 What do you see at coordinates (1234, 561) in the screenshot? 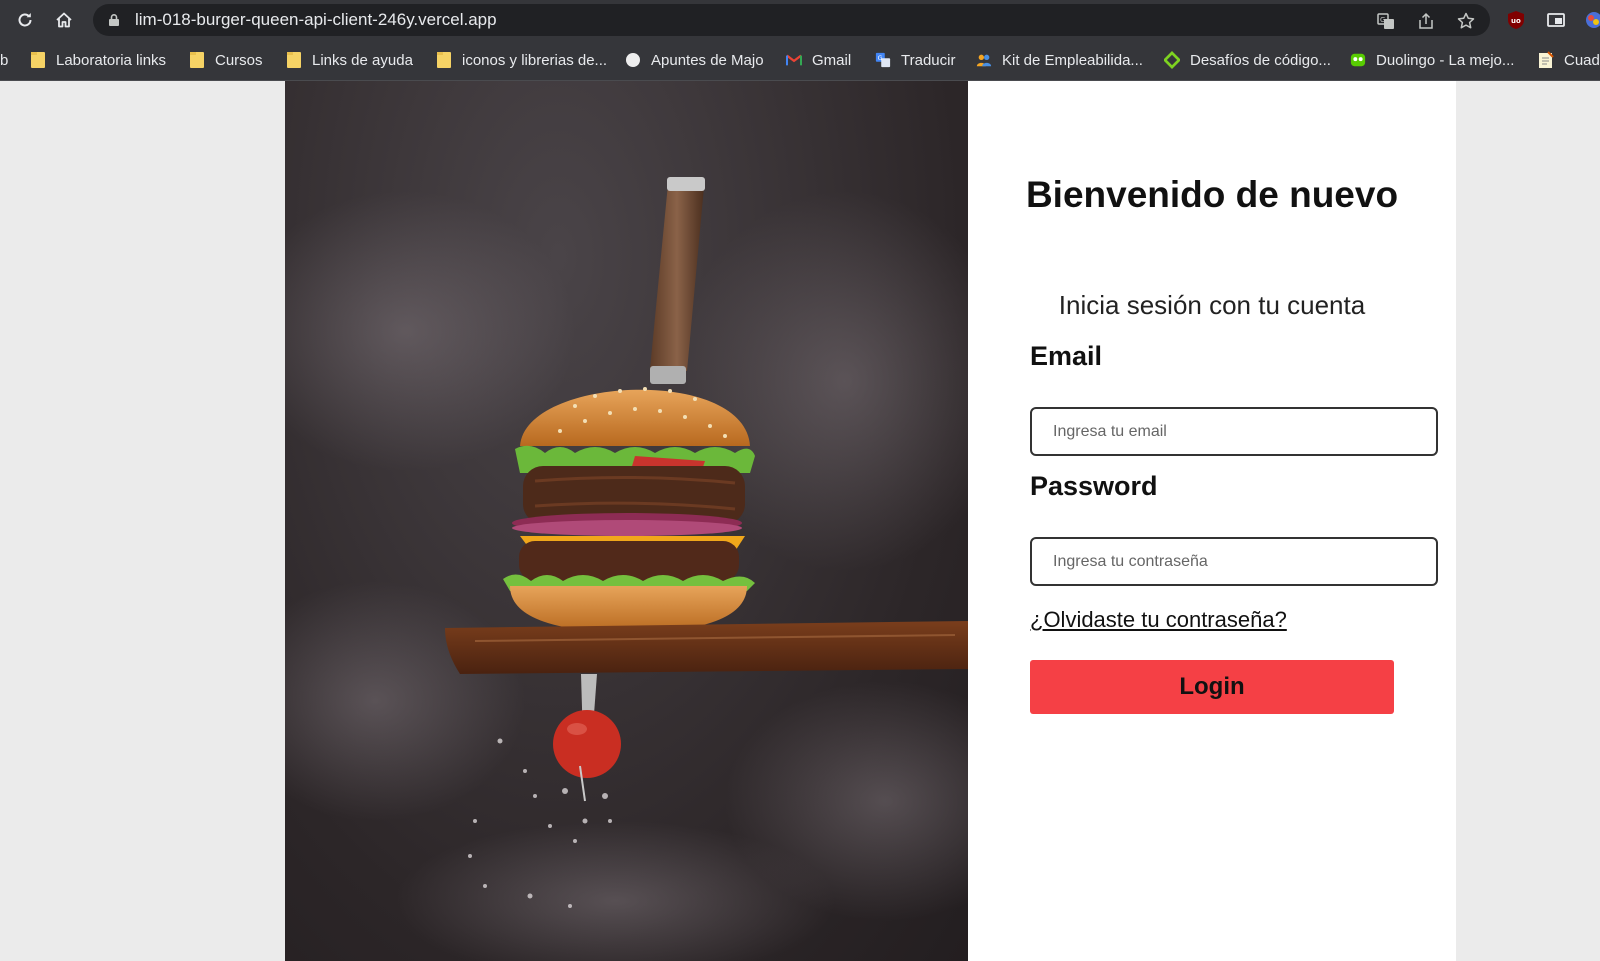
I see `password-field` at bounding box center [1234, 561].